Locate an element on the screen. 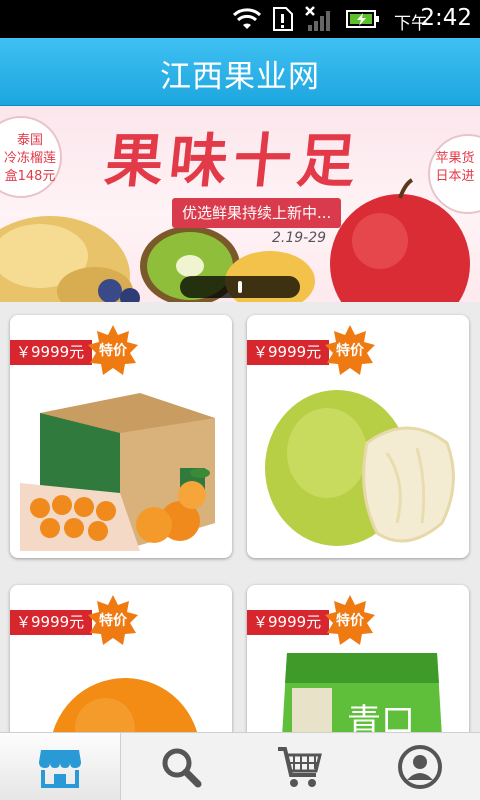 The image size is (480, 800). tab-store is located at coordinates (60, 766).